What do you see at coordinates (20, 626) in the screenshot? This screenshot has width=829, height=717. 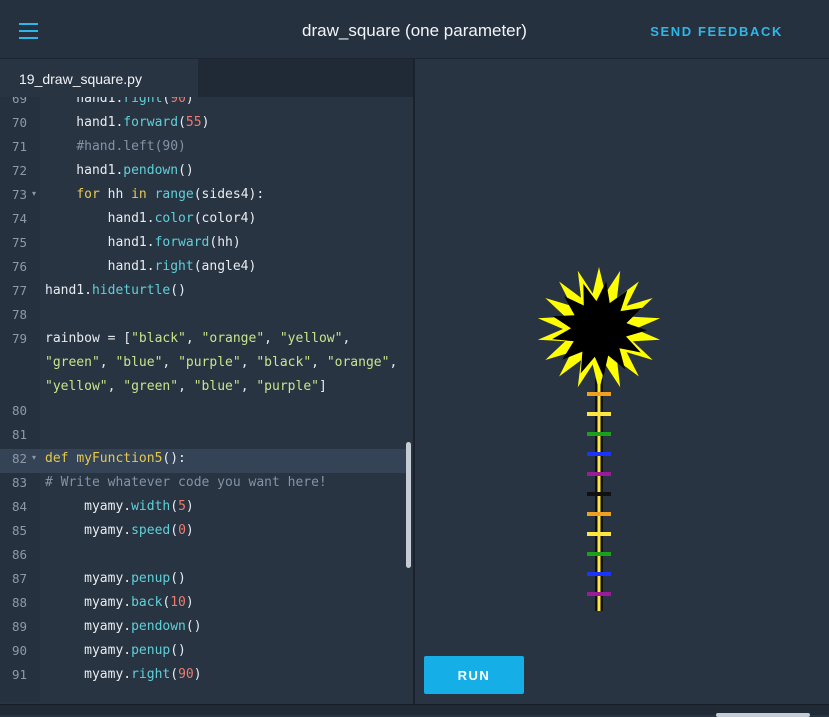 I see `line-number: 89` at bounding box center [20, 626].